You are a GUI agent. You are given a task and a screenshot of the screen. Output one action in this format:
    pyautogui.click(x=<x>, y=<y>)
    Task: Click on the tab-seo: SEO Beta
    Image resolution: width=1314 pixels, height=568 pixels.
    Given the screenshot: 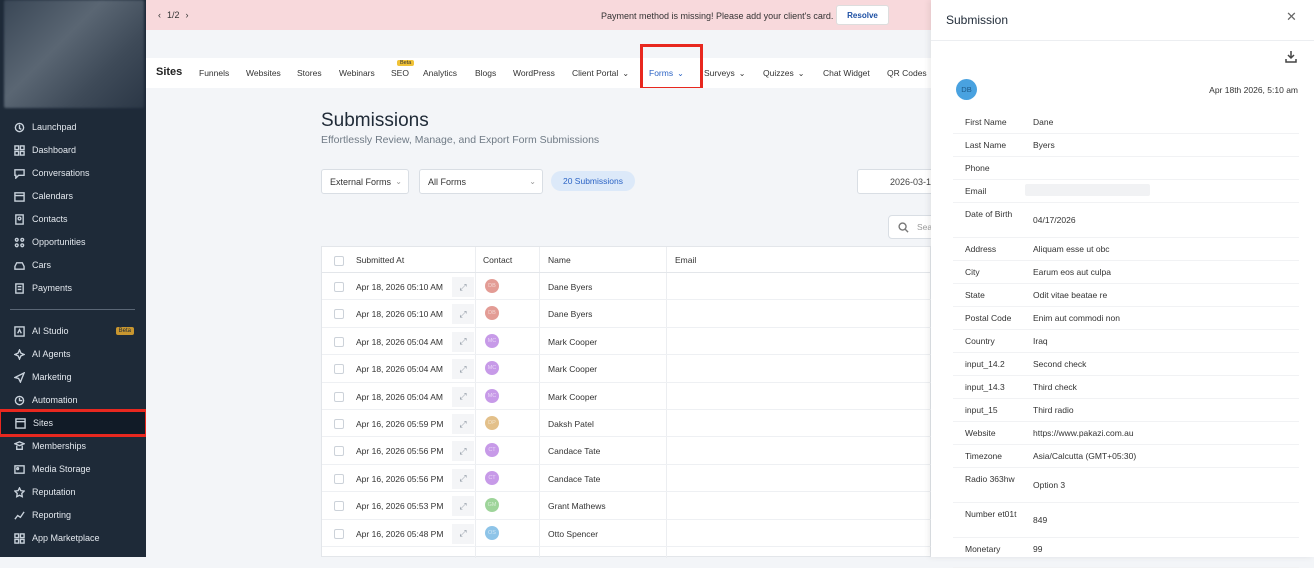 What is the action you would take?
    pyautogui.click(x=403, y=69)
    